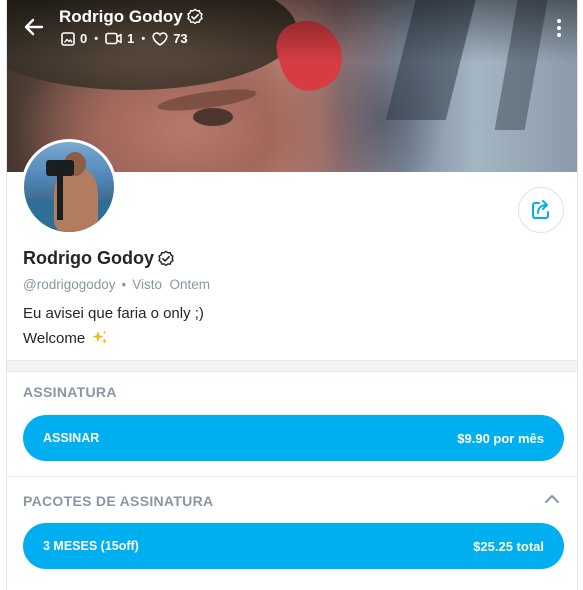 This screenshot has height=590, width=583. I want to click on video-icon, so click(113, 38).